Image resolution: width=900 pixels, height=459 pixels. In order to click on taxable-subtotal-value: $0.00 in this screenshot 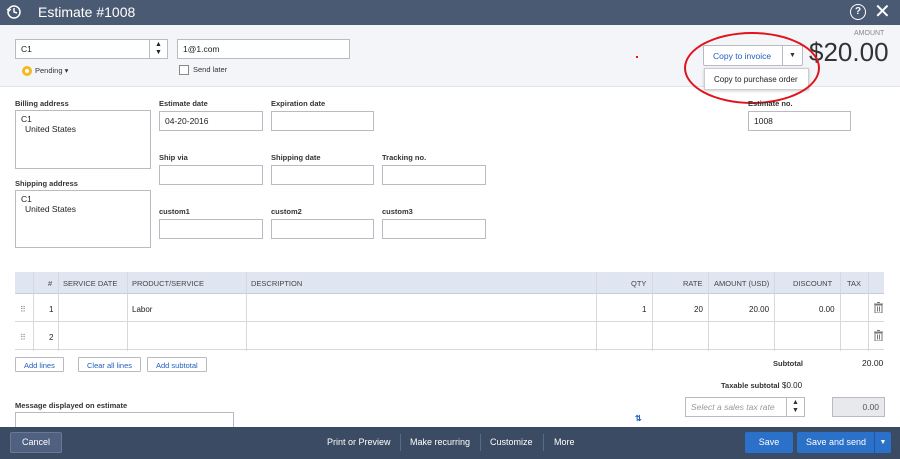, I will do `click(792, 385)`.